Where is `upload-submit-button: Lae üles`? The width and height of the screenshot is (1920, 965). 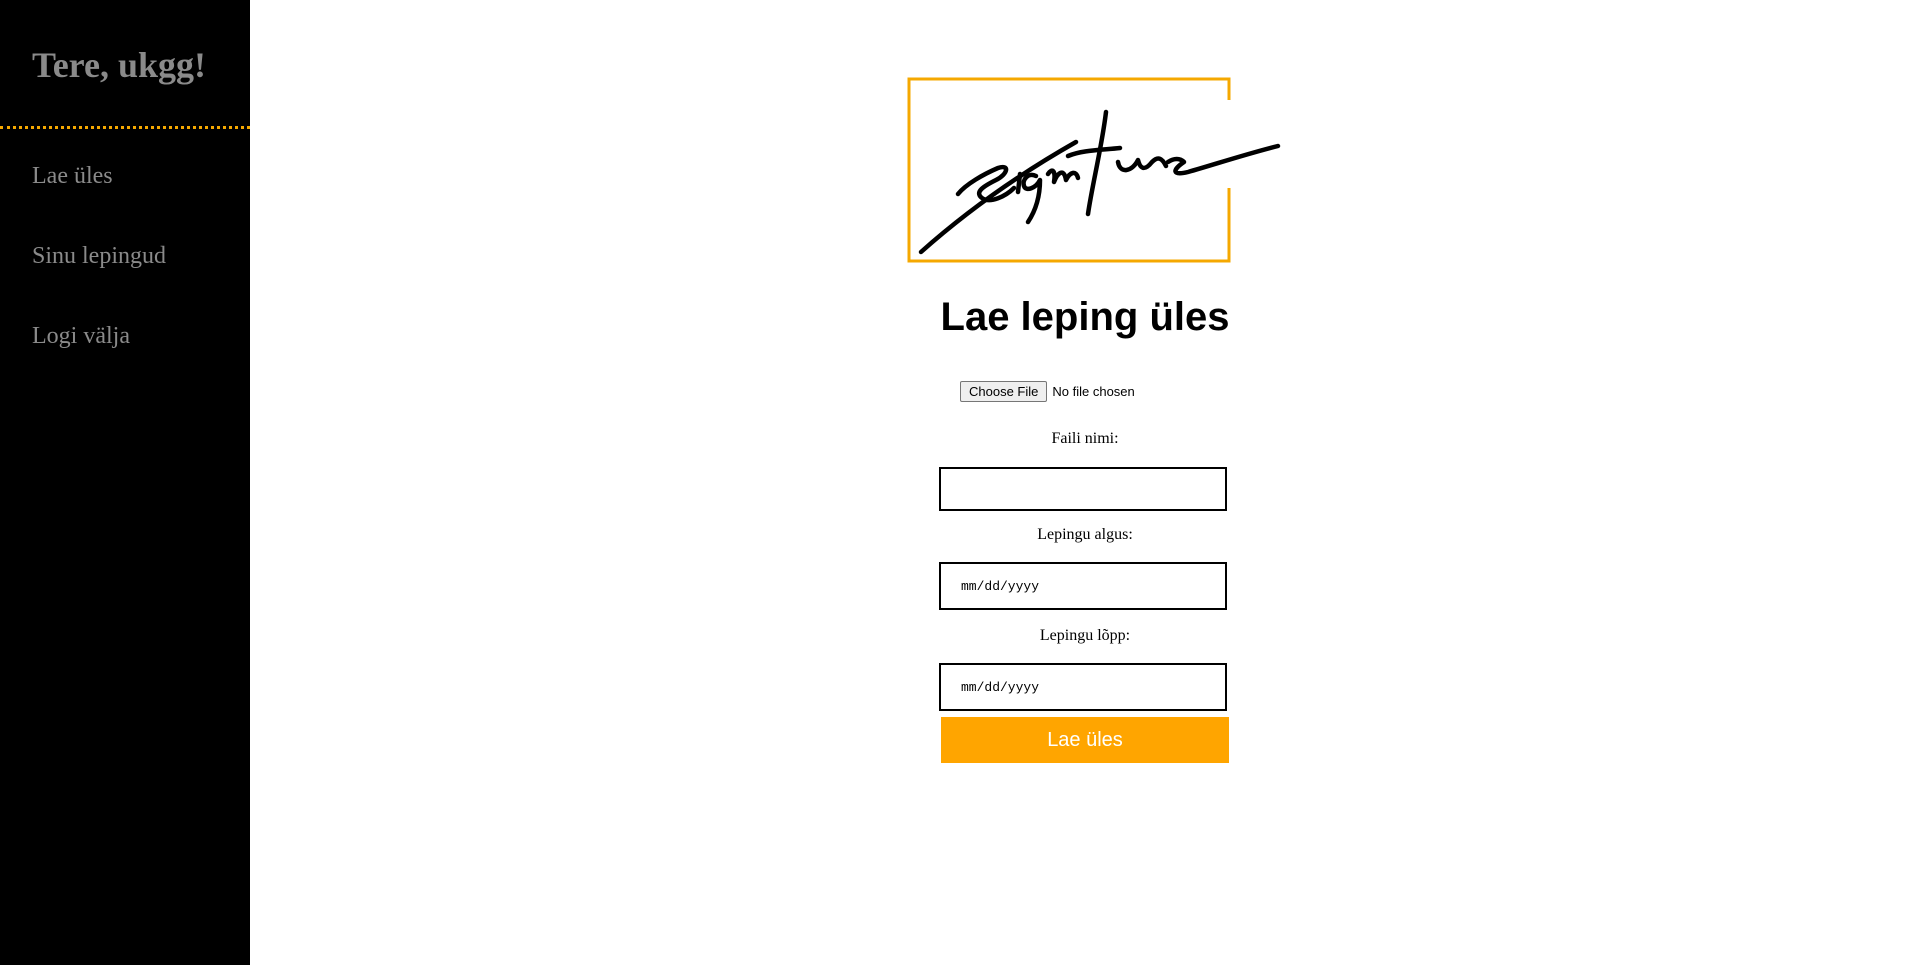
upload-submit-button: Lae üles is located at coordinates (1085, 740).